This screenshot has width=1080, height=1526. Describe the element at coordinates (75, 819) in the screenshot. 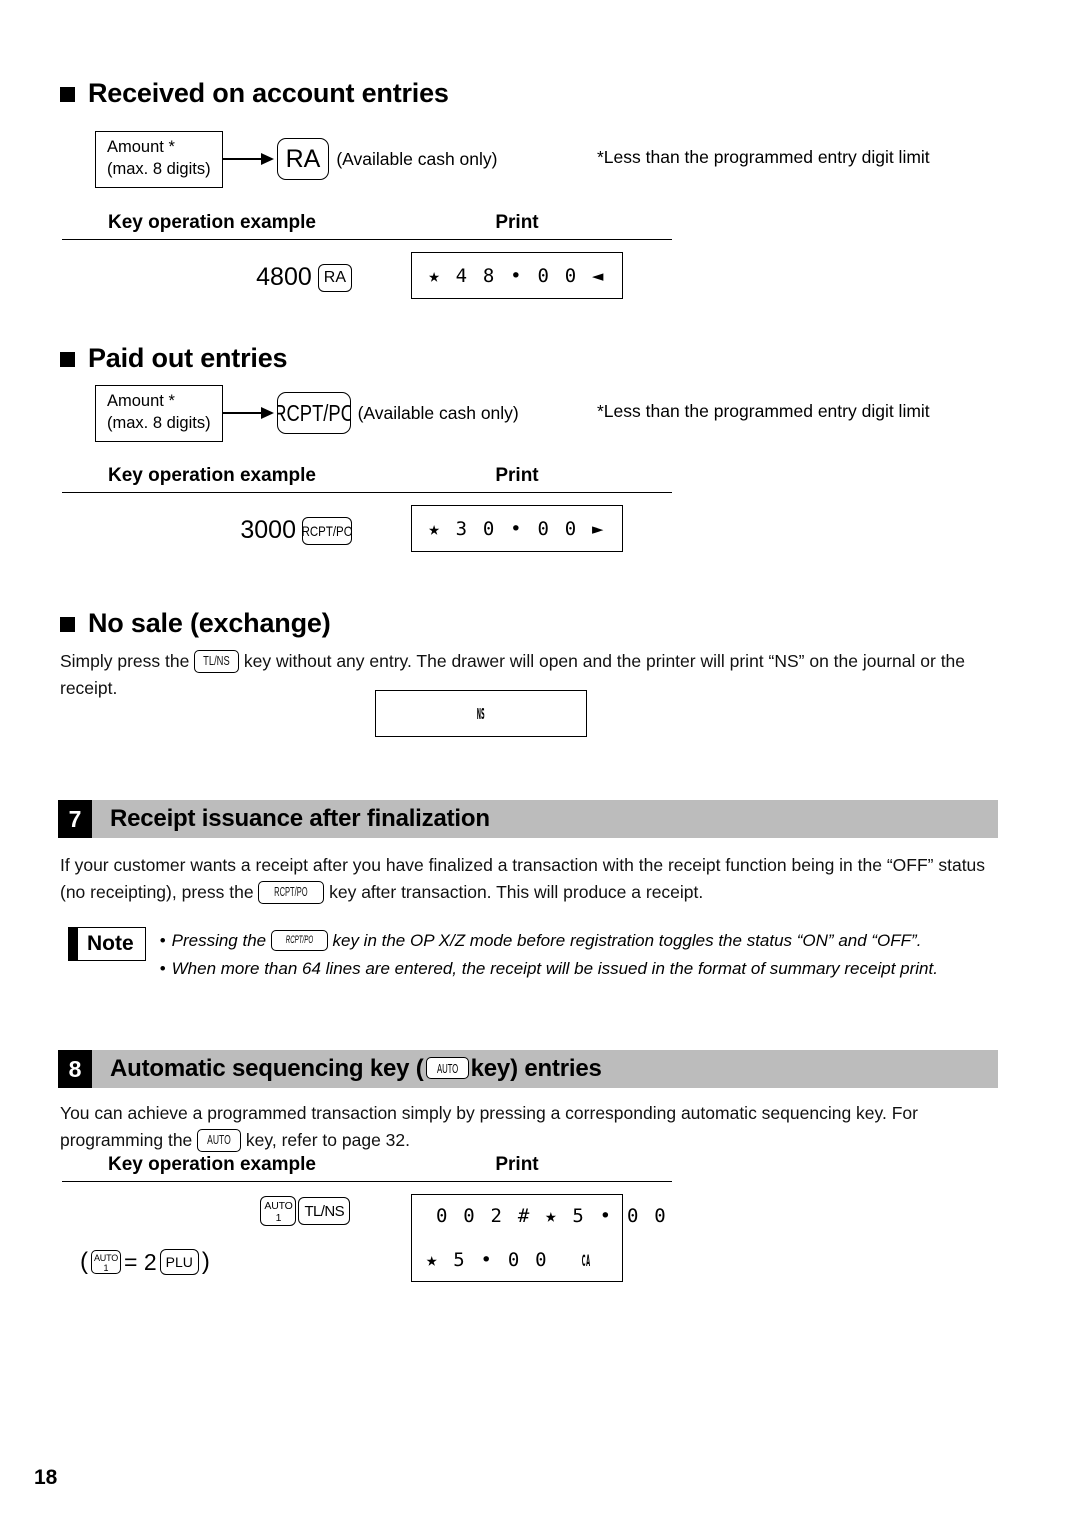

I see `section-number-7: 7` at that location.